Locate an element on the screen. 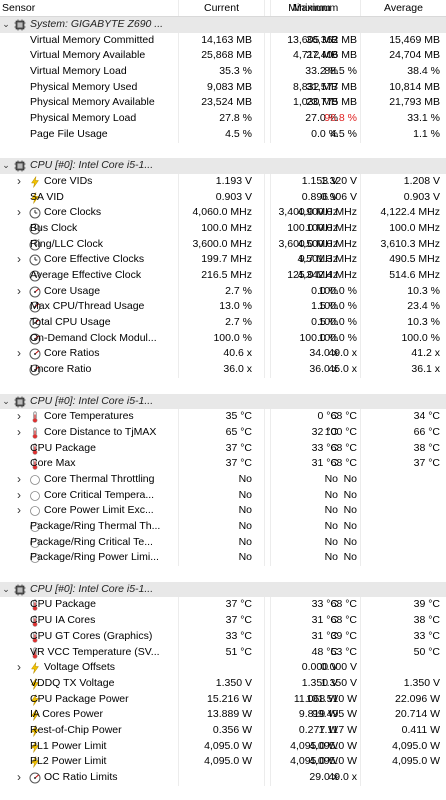 The image size is (446, 800). sensor-row: › OC Ratio Limits 29.0 x 49.0 x is located at coordinates (223, 778).